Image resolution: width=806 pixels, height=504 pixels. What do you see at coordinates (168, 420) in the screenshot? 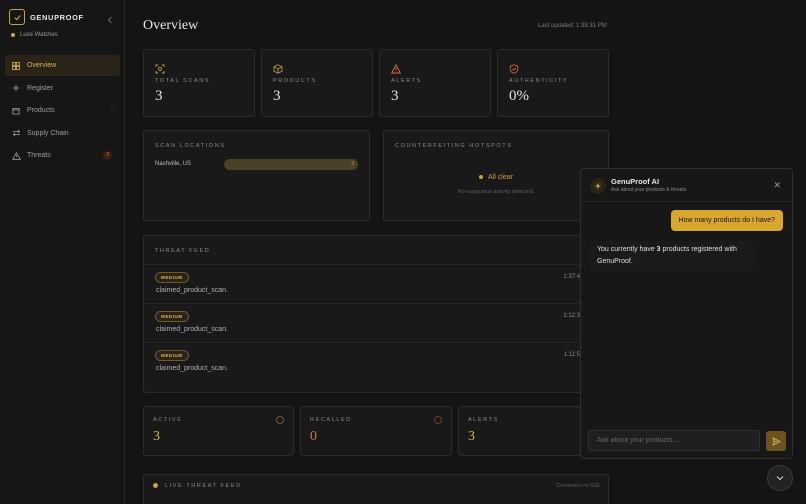
I see `mini-stat-label: Active` at bounding box center [168, 420].